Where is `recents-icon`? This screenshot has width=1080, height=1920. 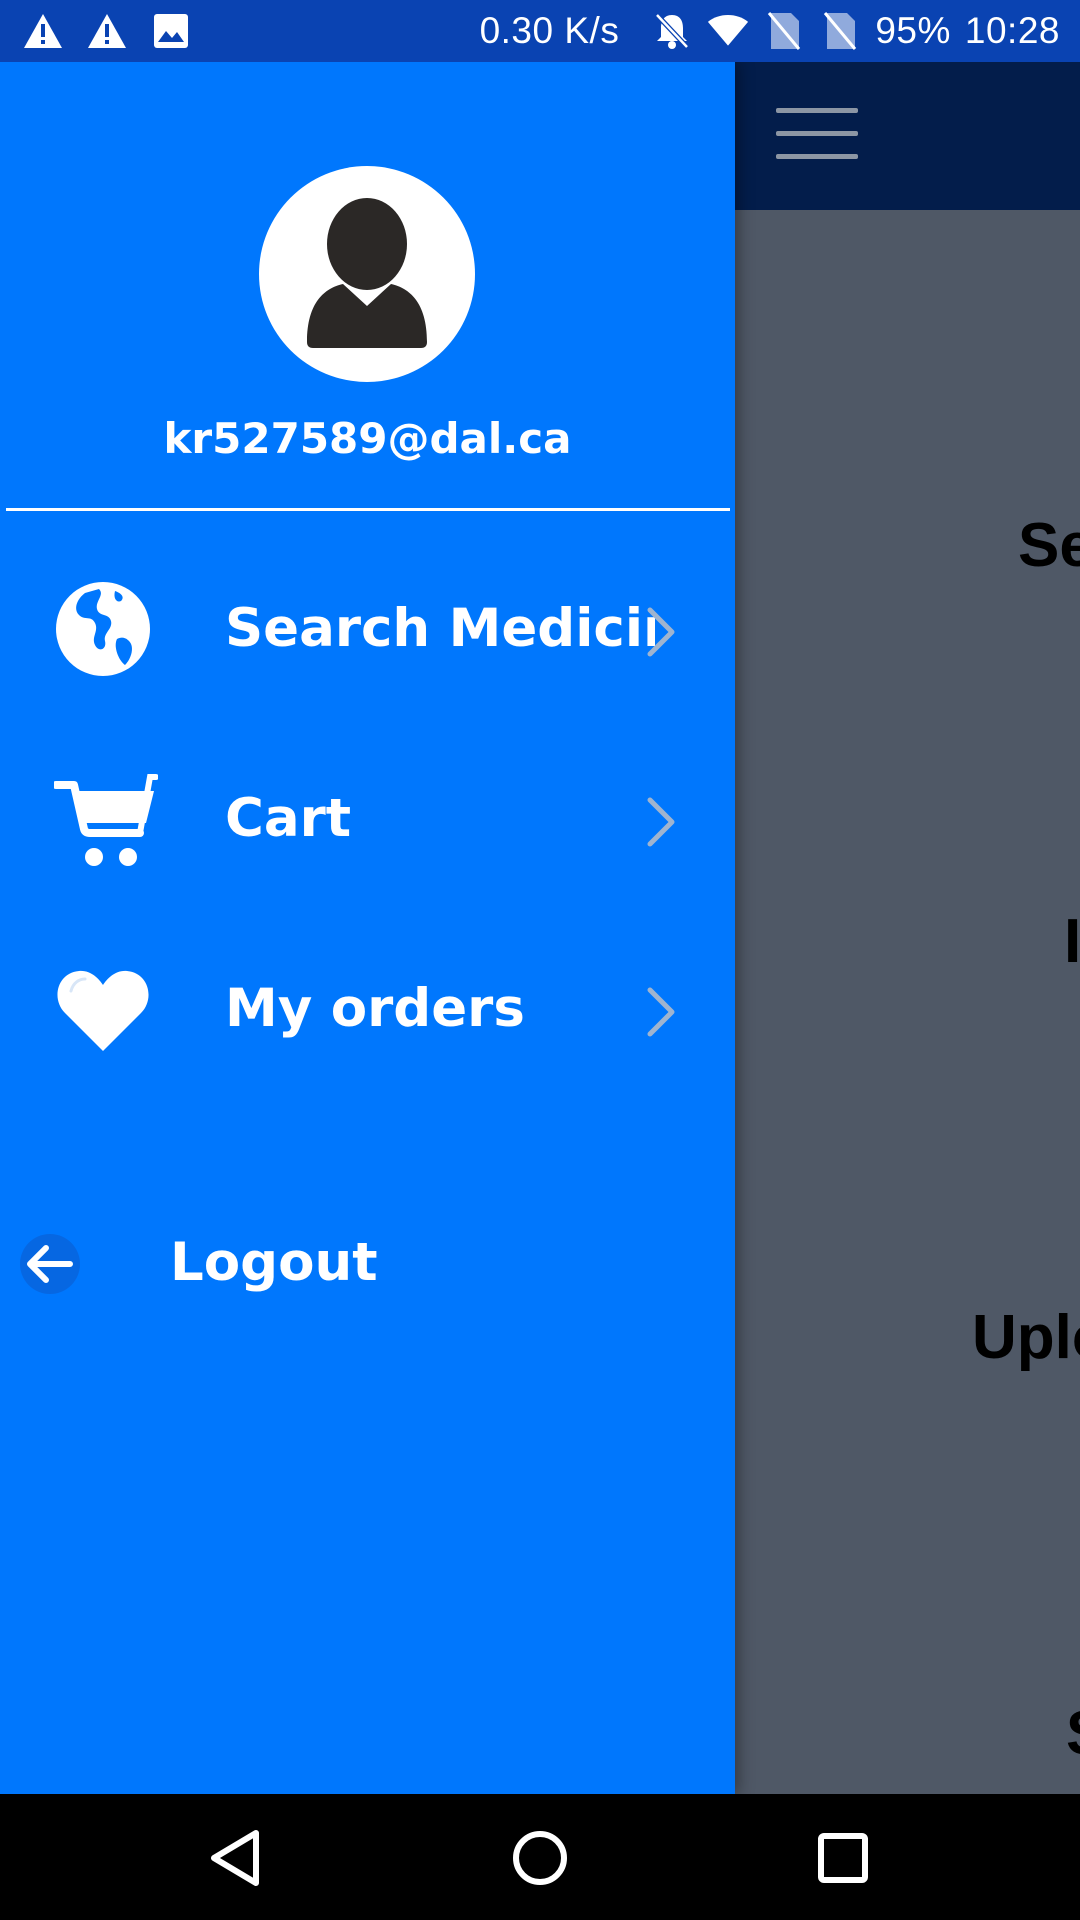 recents-icon is located at coordinates (843, 1858).